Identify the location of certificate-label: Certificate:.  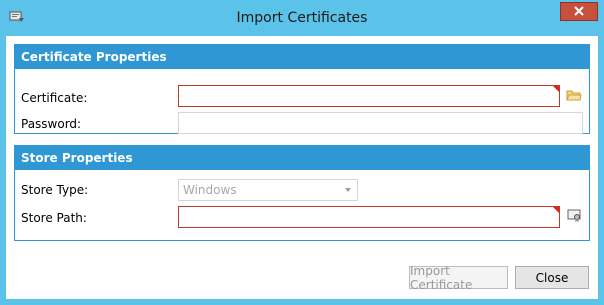
(54, 98).